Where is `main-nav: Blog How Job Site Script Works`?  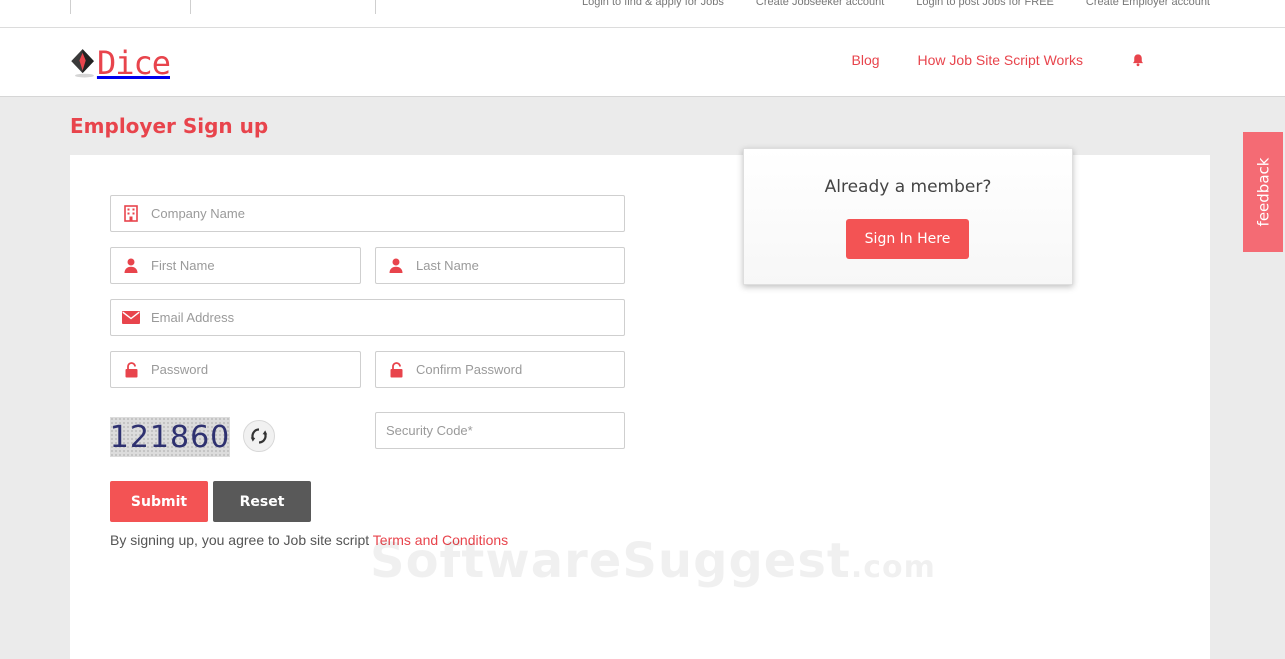
main-nav: Blog How Job Site Script Works is located at coordinates (999, 60).